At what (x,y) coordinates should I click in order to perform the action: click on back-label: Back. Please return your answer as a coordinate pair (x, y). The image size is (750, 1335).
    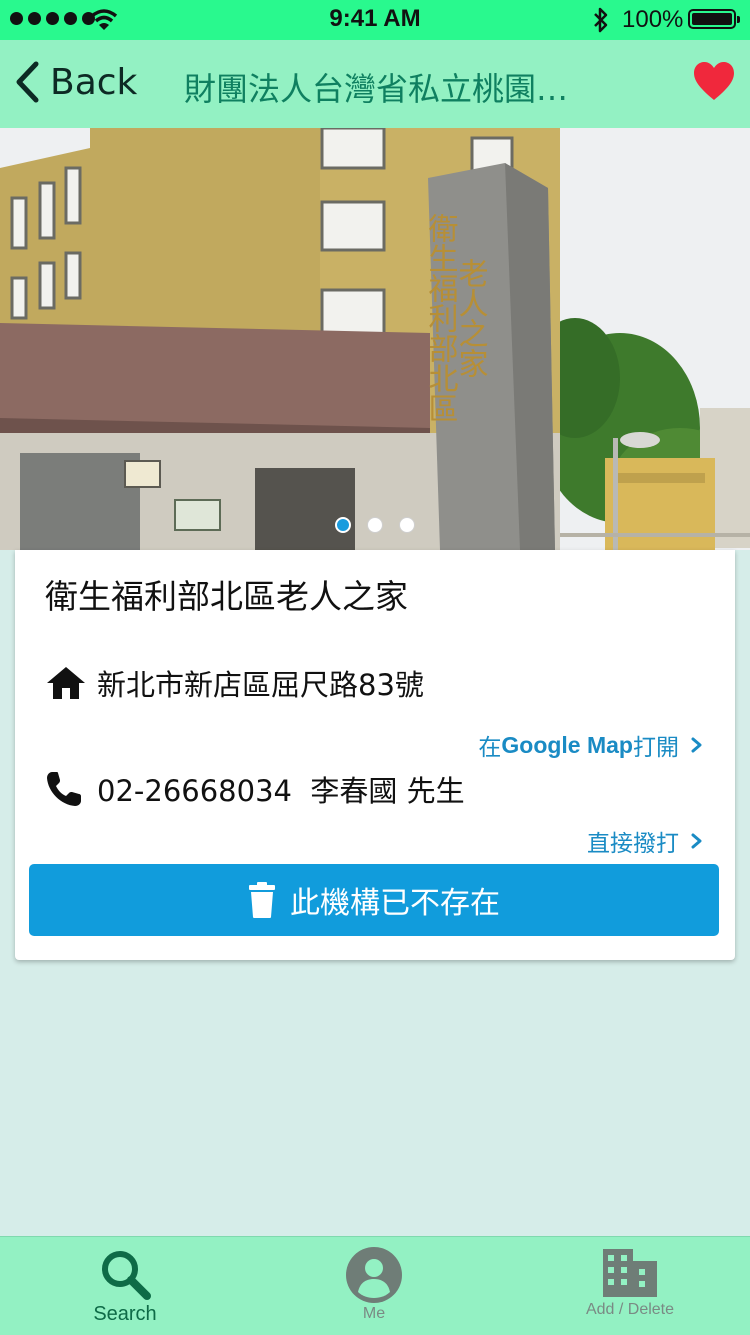
    Looking at the image, I should click on (94, 82).